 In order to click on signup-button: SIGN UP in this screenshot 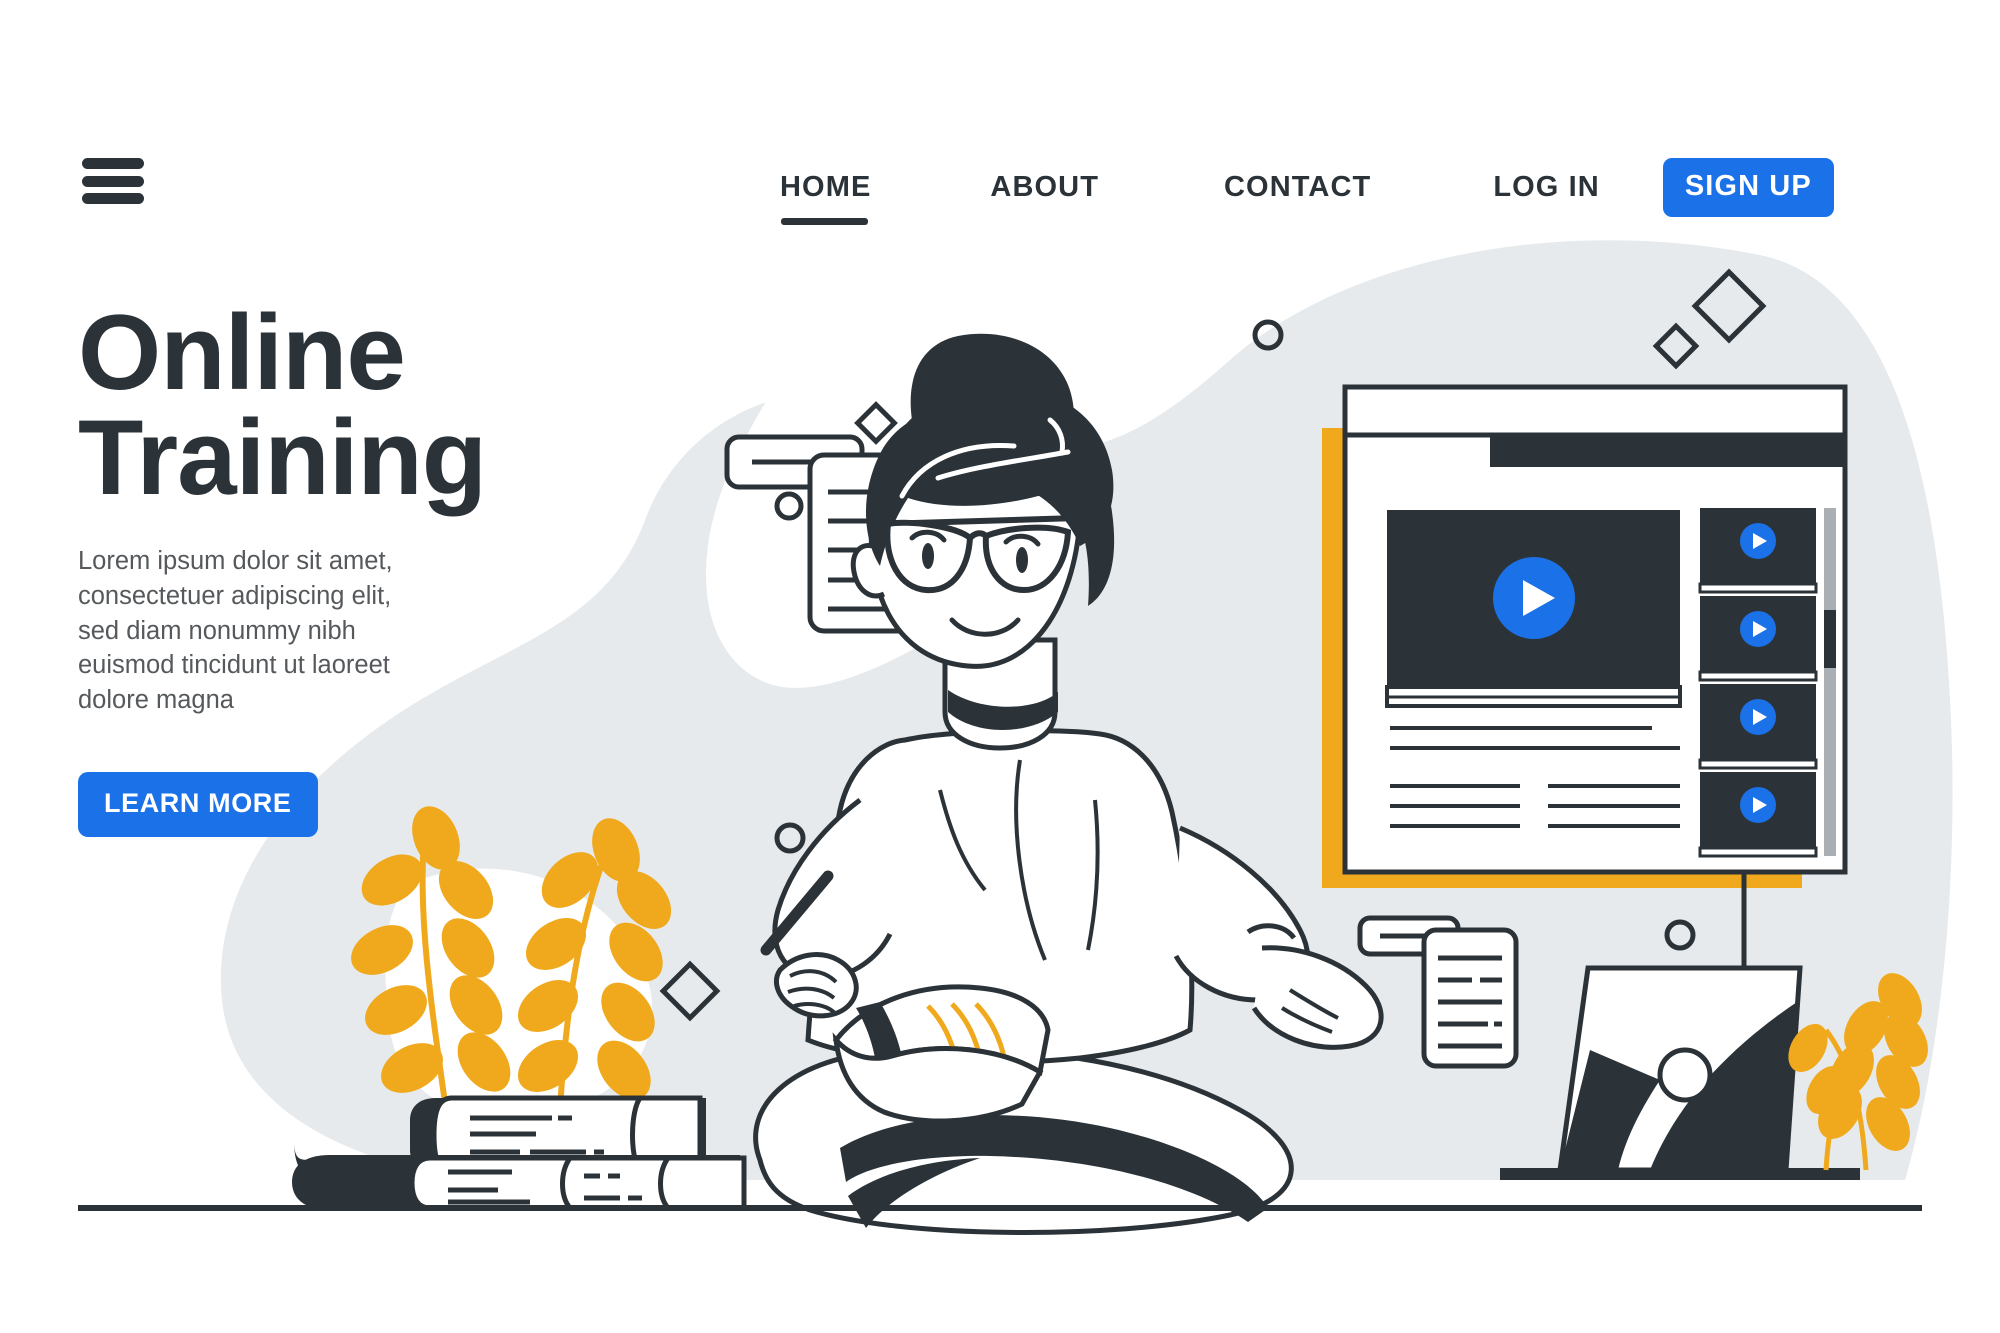, I will do `click(1748, 187)`.